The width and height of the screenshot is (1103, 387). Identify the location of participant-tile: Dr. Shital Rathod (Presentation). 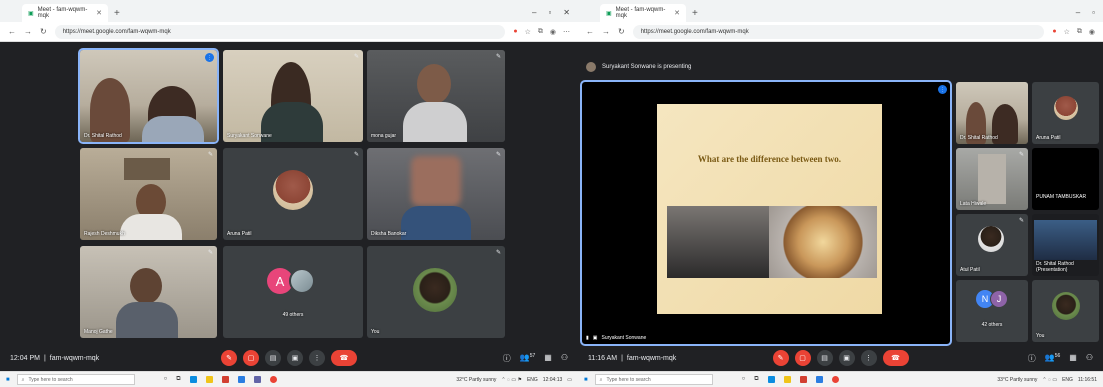
(1065, 245).